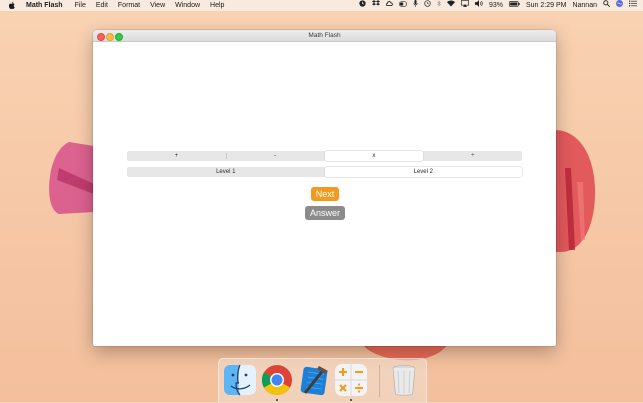 The image size is (643, 403). What do you see at coordinates (404, 380) in the screenshot?
I see `trash-icon` at bounding box center [404, 380].